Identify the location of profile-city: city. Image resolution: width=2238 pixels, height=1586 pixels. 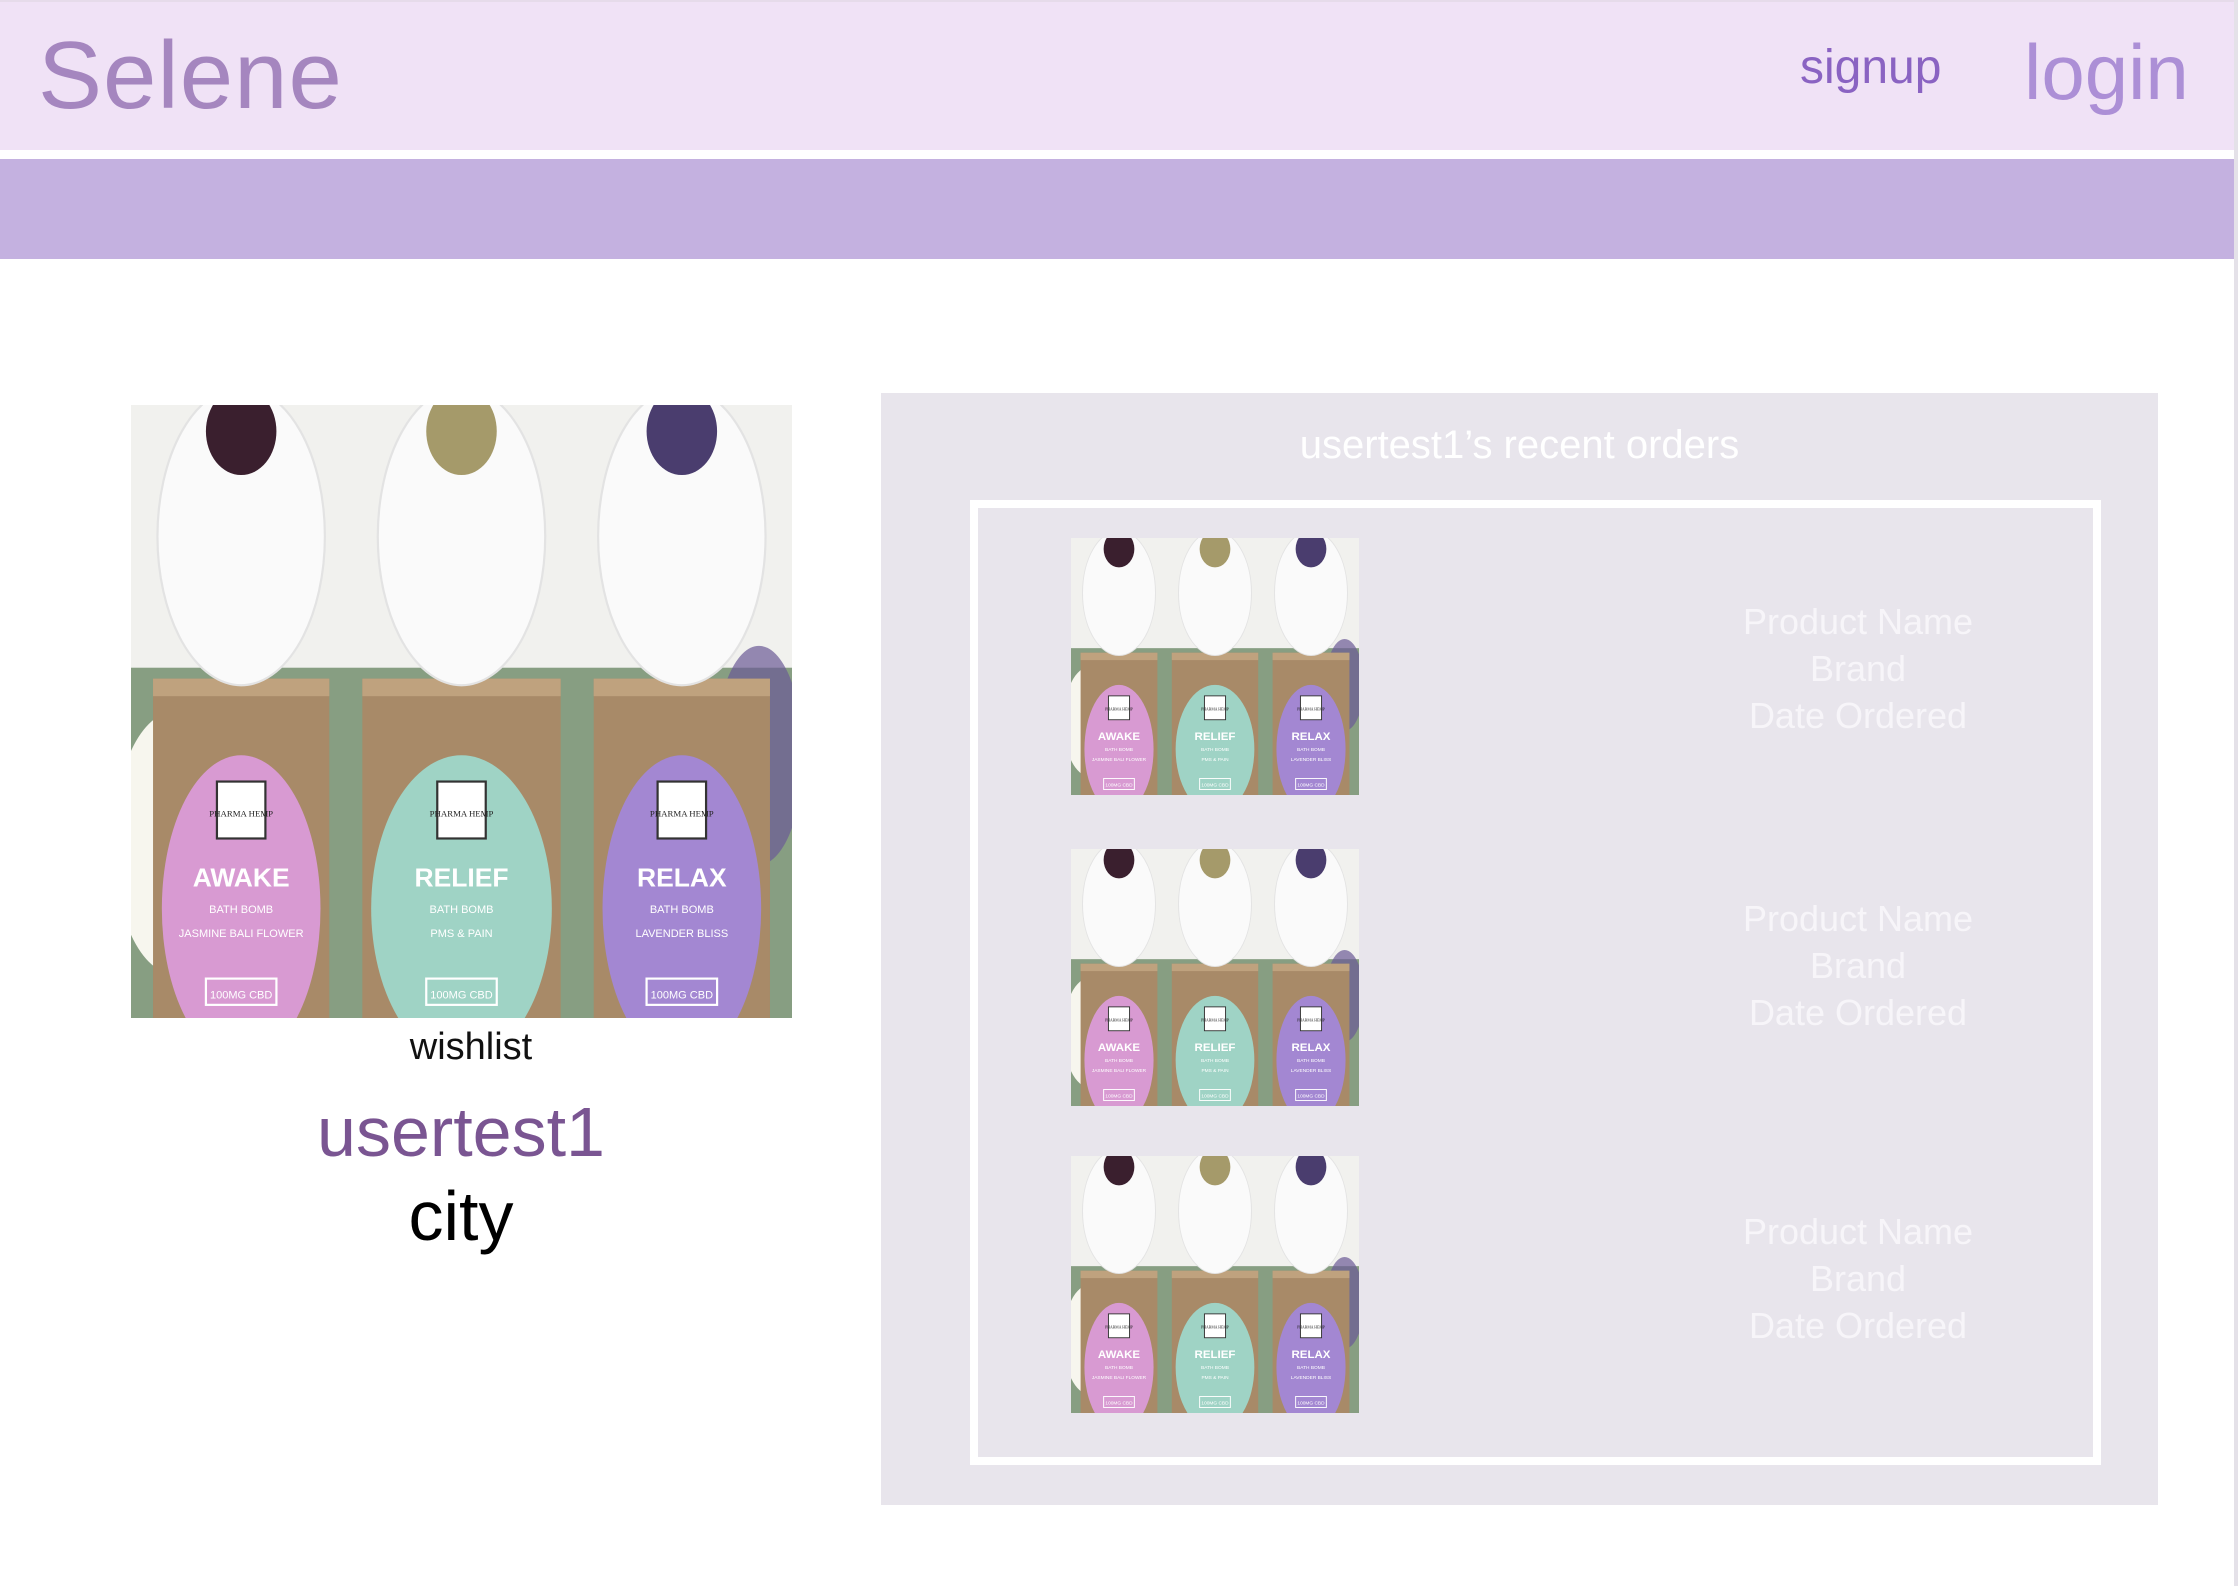
(461, 1216).